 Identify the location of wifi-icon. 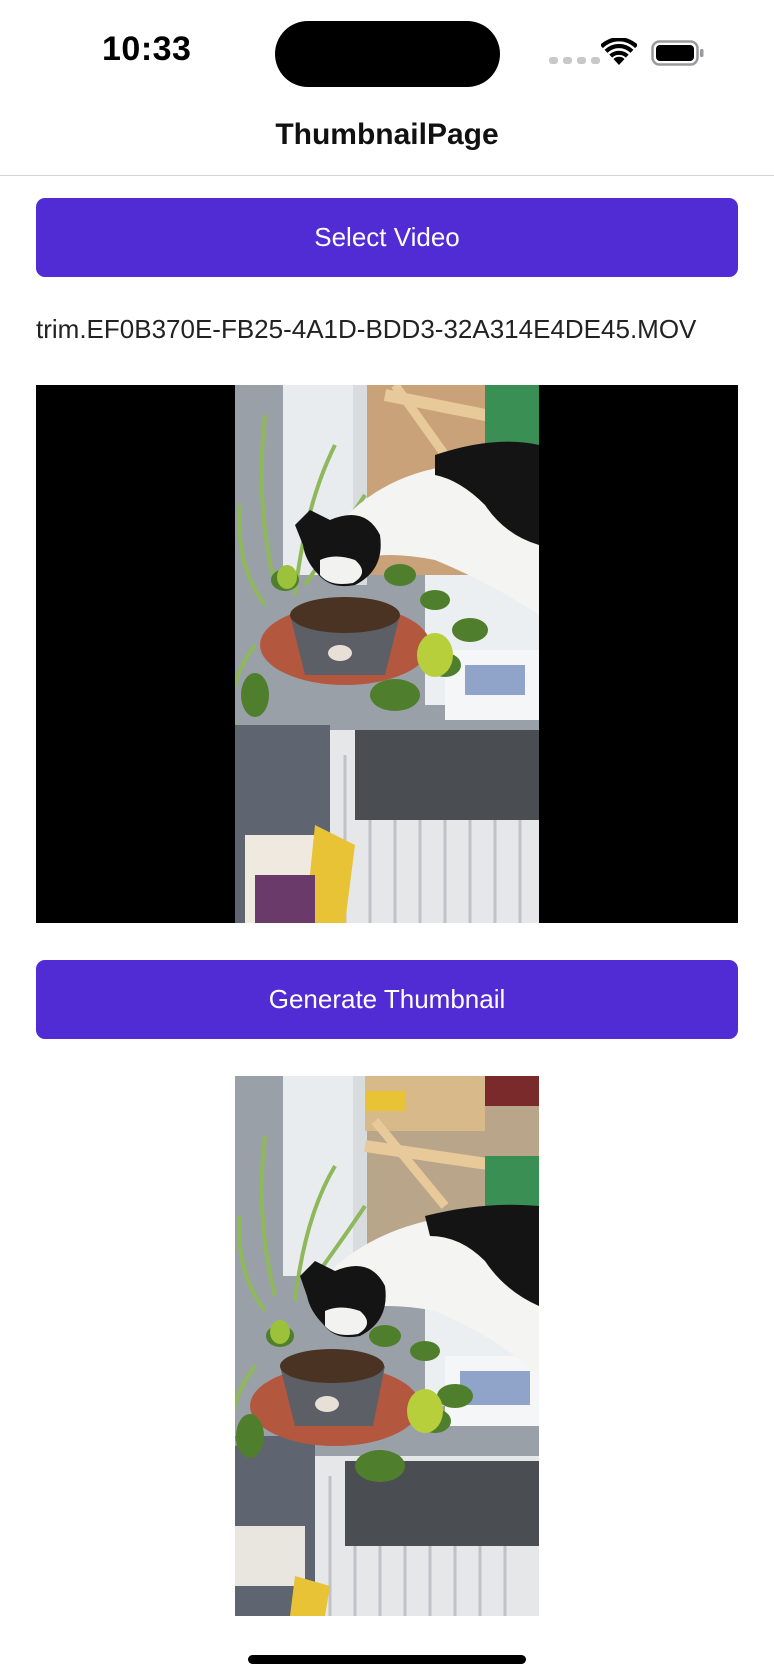
(619, 52).